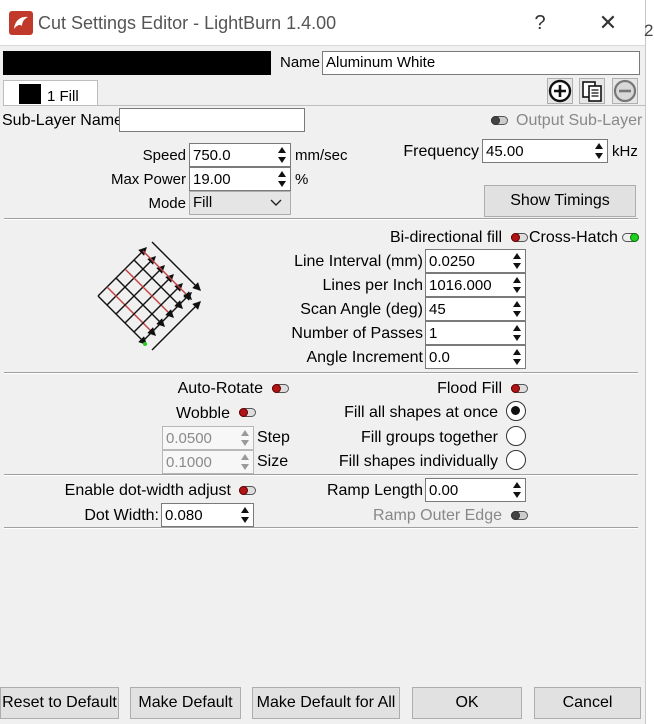 The height and width of the screenshot is (724, 654). What do you see at coordinates (516, 411) in the screenshot?
I see `fill-all-radio` at bounding box center [516, 411].